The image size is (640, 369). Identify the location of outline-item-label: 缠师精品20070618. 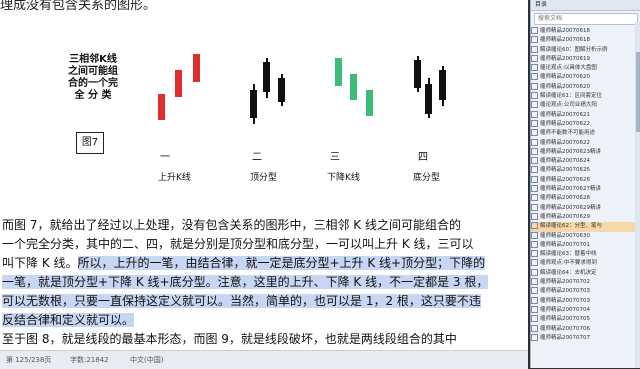
(565, 40).